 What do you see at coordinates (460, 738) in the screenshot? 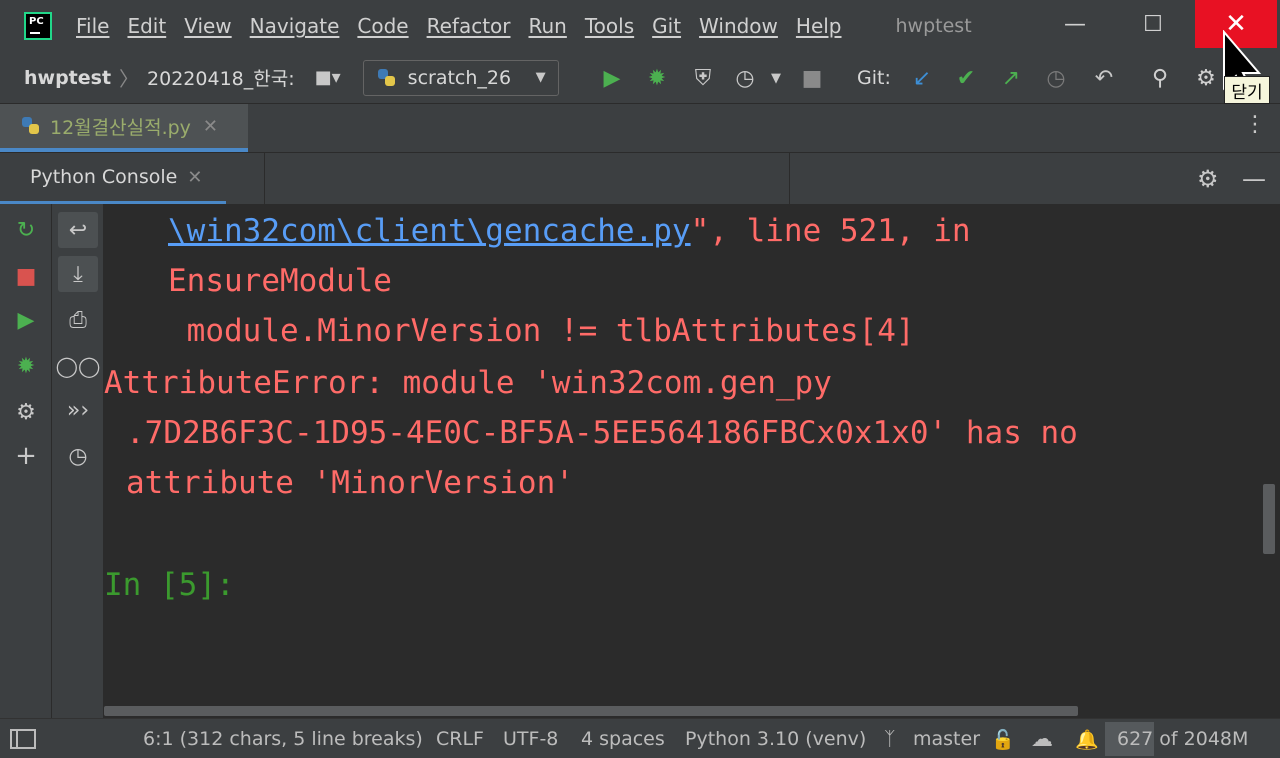
I see `line-separator: CRLF` at bounding box center [460, 738].